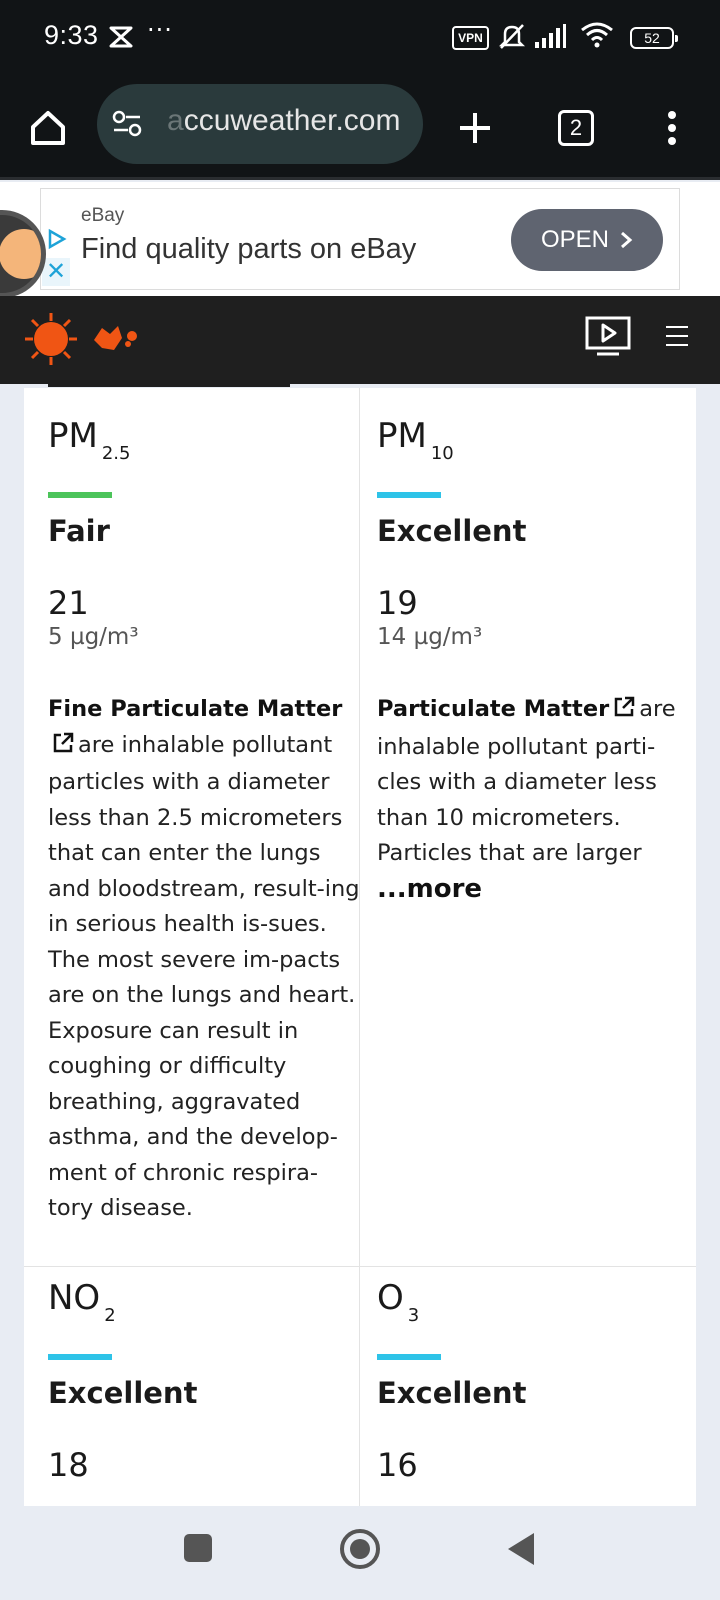  I want to click on pollutant-rating: Fair, so click(79, 531).